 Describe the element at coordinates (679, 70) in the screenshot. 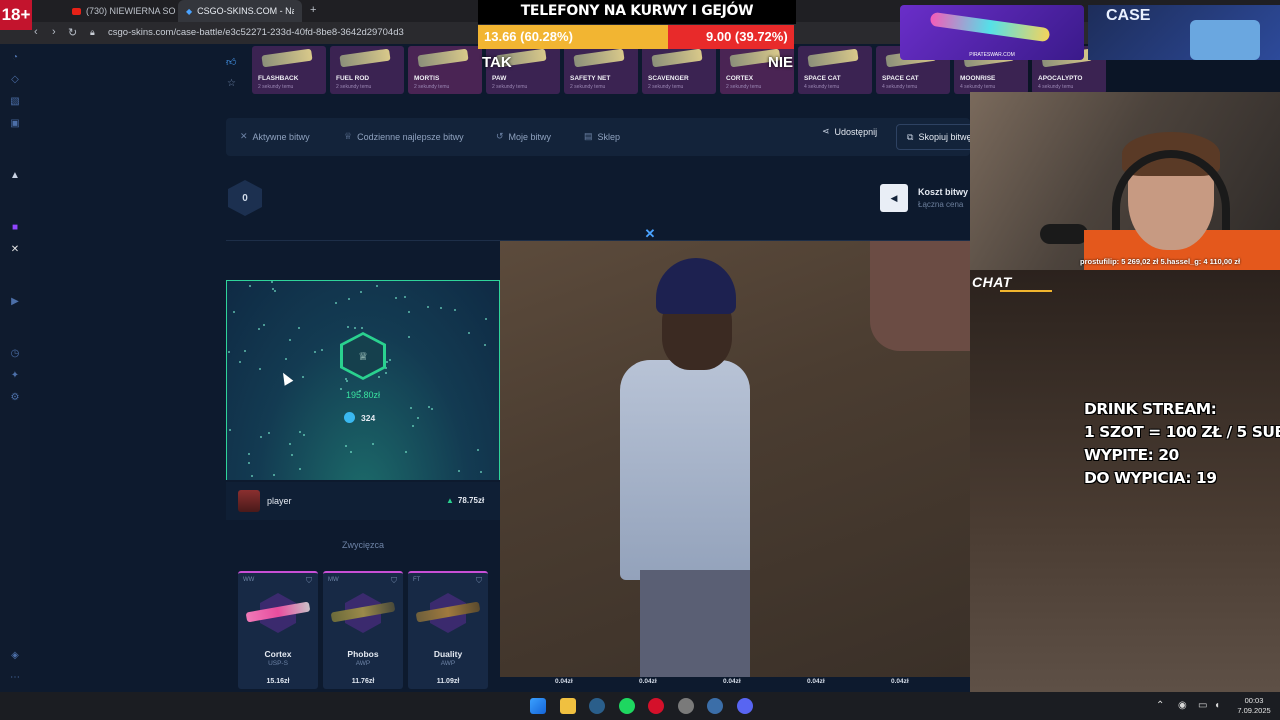

I see `recent-drop-card: SCAVENGER 2 sekundy temu` at that location.